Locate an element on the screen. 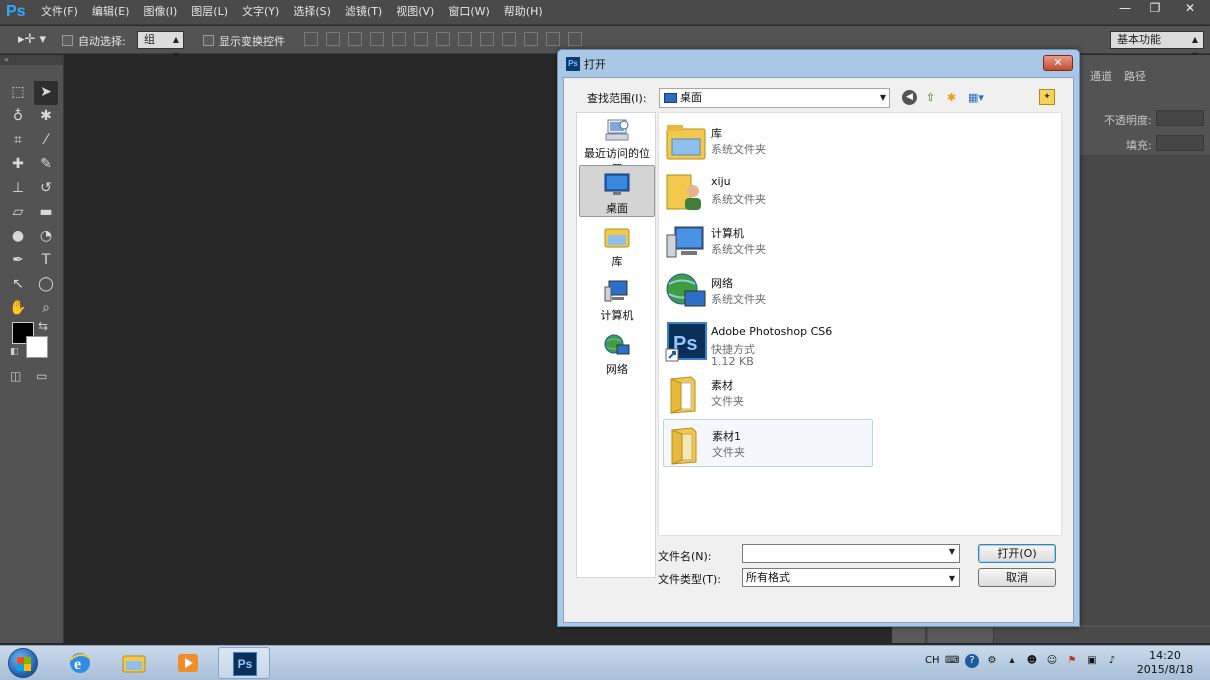 The width and height of the screenshot is (1210, 680). file-item-sucai1: 素材1 文件夹 is located at coordinates (768, 443).